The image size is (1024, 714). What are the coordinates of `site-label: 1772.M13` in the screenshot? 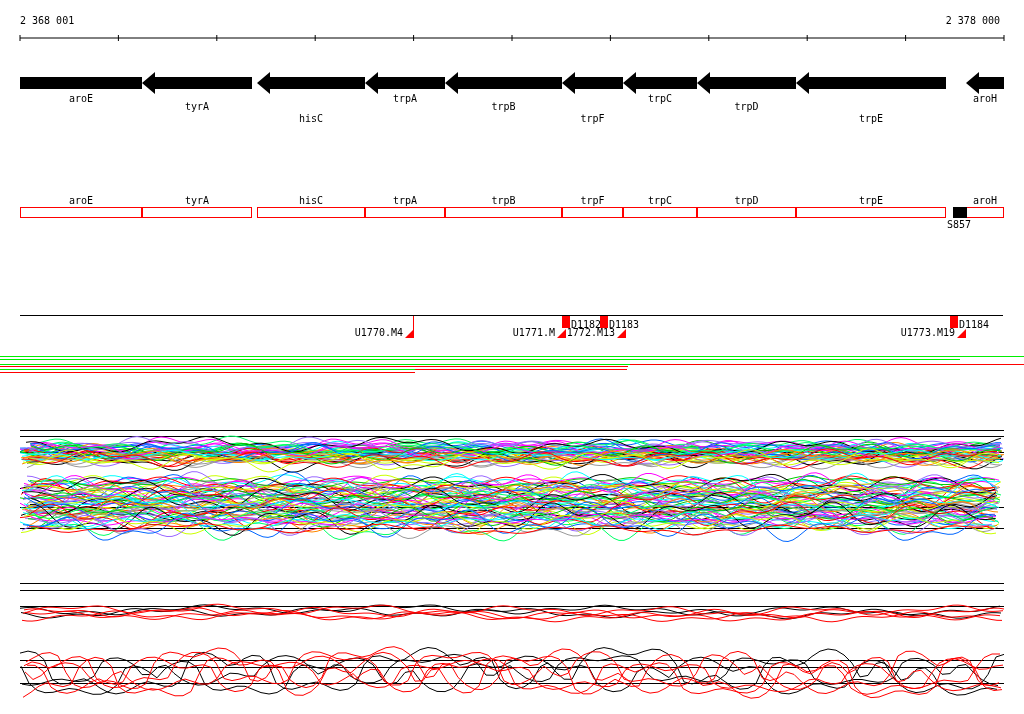 It's located at (590, 332).